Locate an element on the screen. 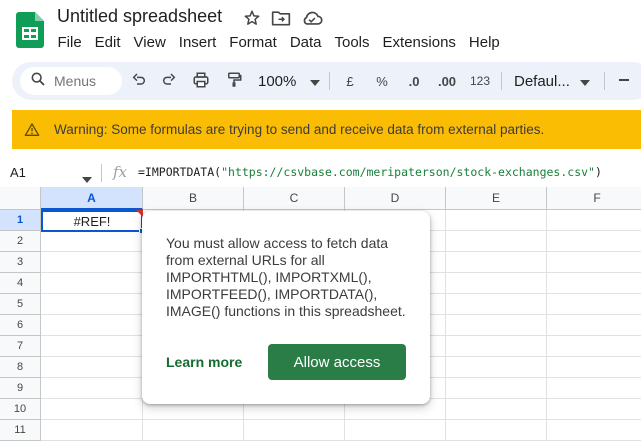  column-header-b: B is located at coordinates (193, 198).